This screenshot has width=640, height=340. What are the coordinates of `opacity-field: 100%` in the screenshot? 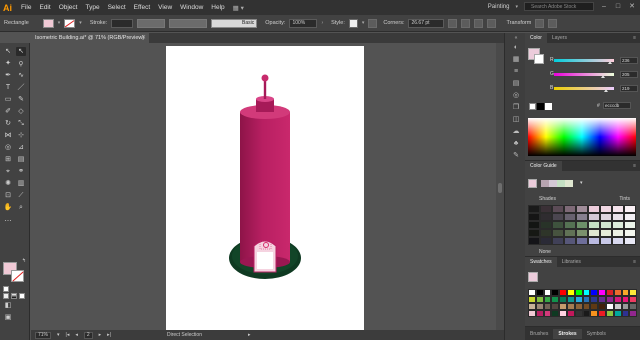 It's located at (303, 23).